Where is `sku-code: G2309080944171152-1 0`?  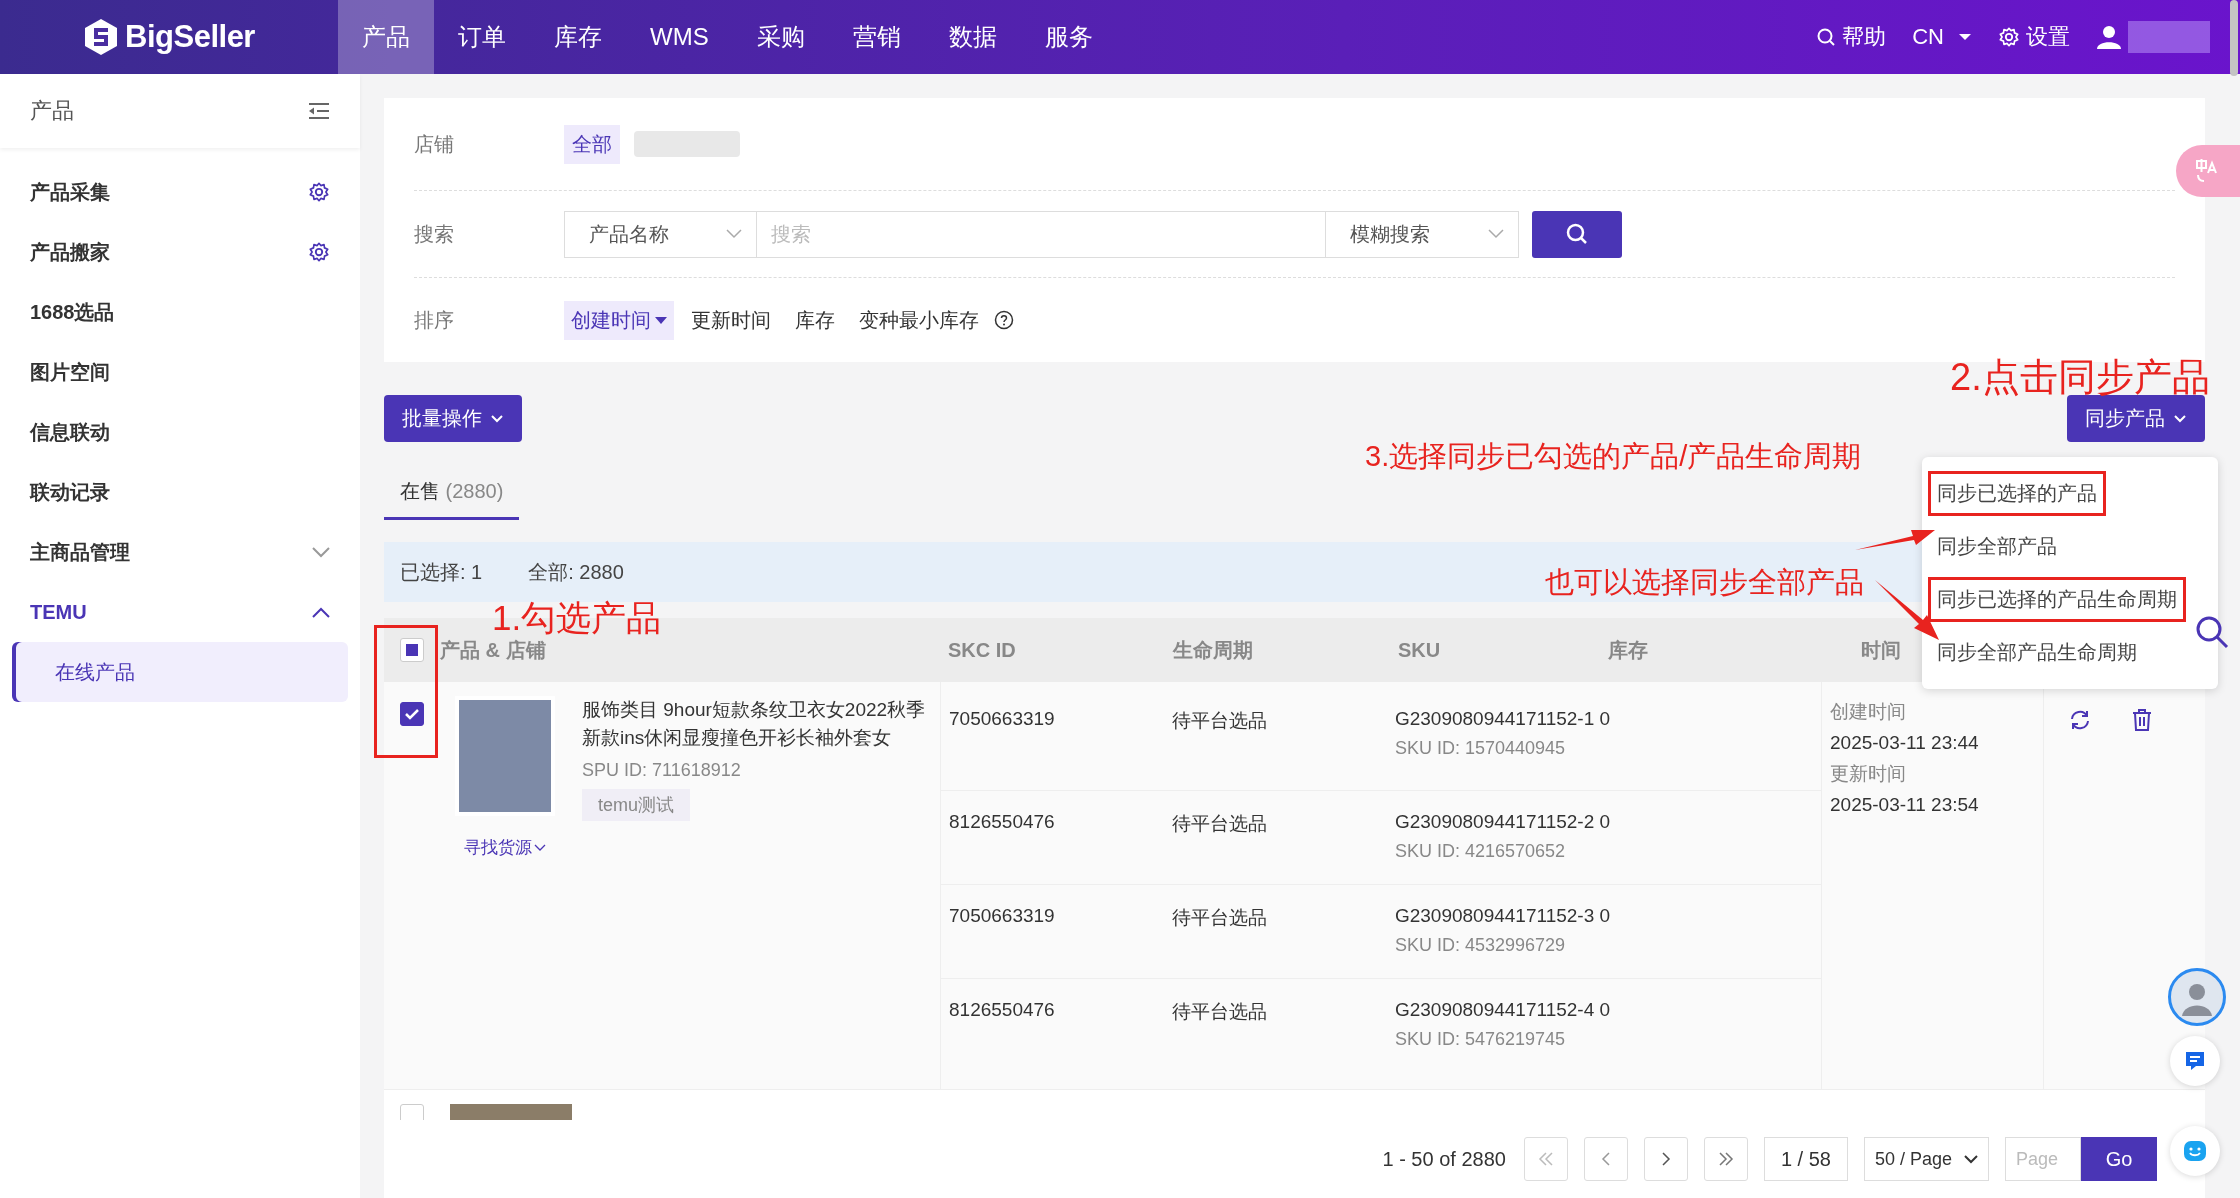 sku-code: G2309080944171152-1 0 is located at coordinates (1503, 719).